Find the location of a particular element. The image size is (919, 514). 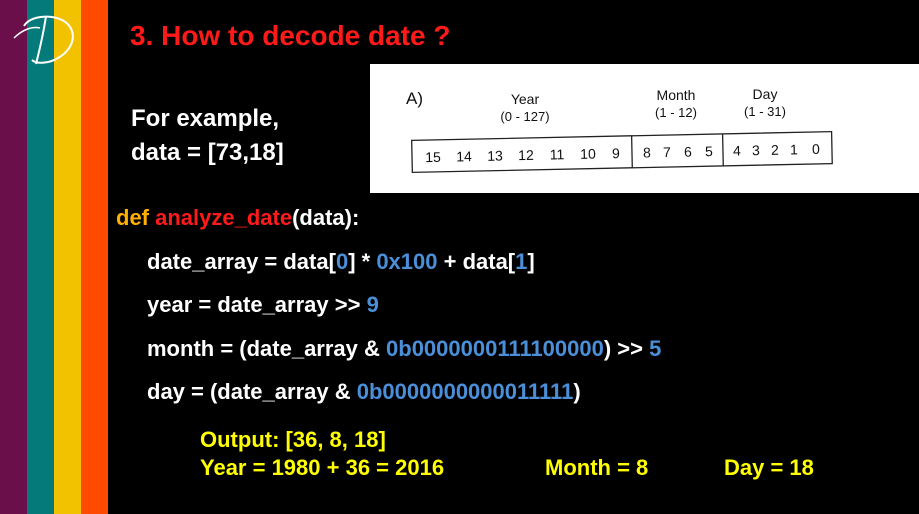

code-text: month = (date_array & is located at coordinates (267, 348).